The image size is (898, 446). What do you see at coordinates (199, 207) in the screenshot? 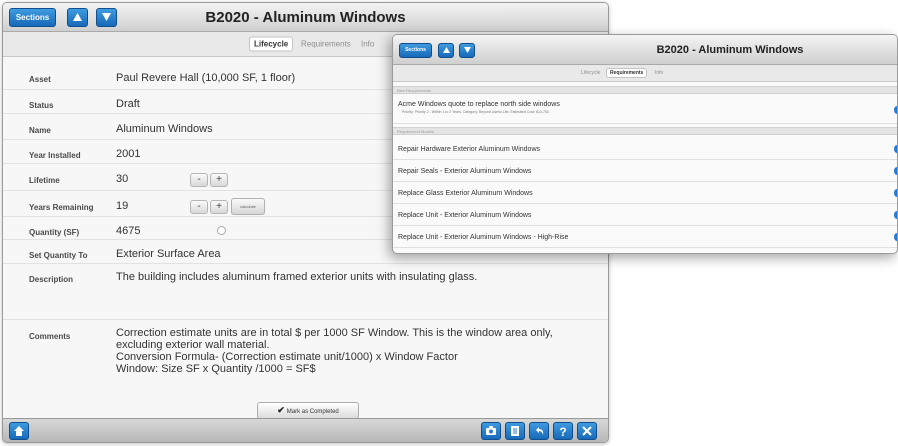
I see `years-remaining-decrement-button: -` at bounding box center [199, 207].